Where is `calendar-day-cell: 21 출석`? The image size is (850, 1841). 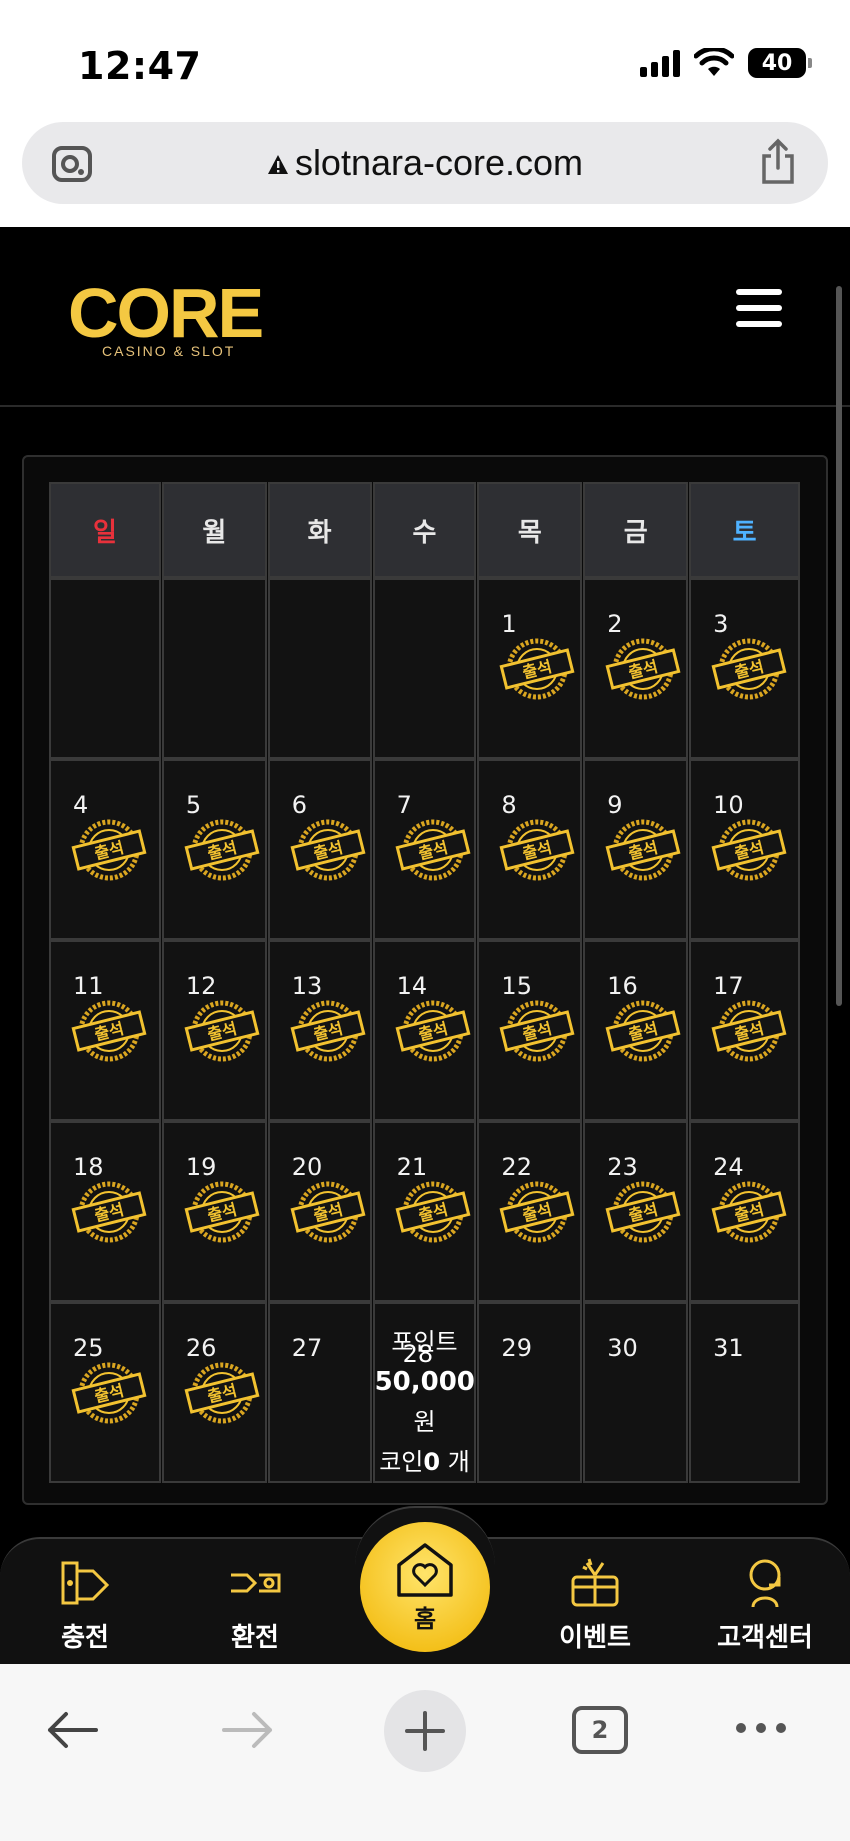 calendar-day-cell: 21 출석 is located at coordinates (424, 1211).